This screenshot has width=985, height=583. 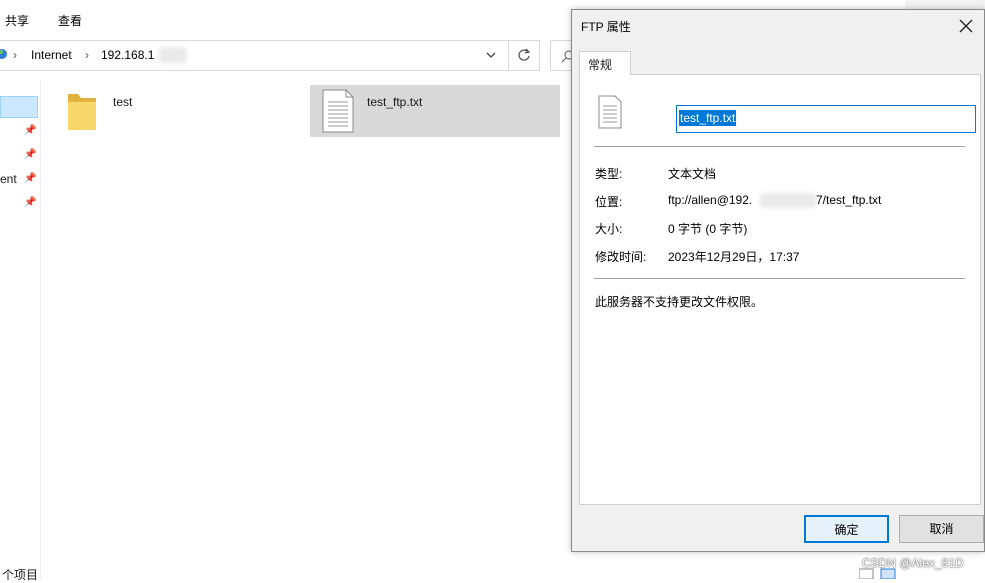 I want to click on file-item, so click(x=338, y=112).